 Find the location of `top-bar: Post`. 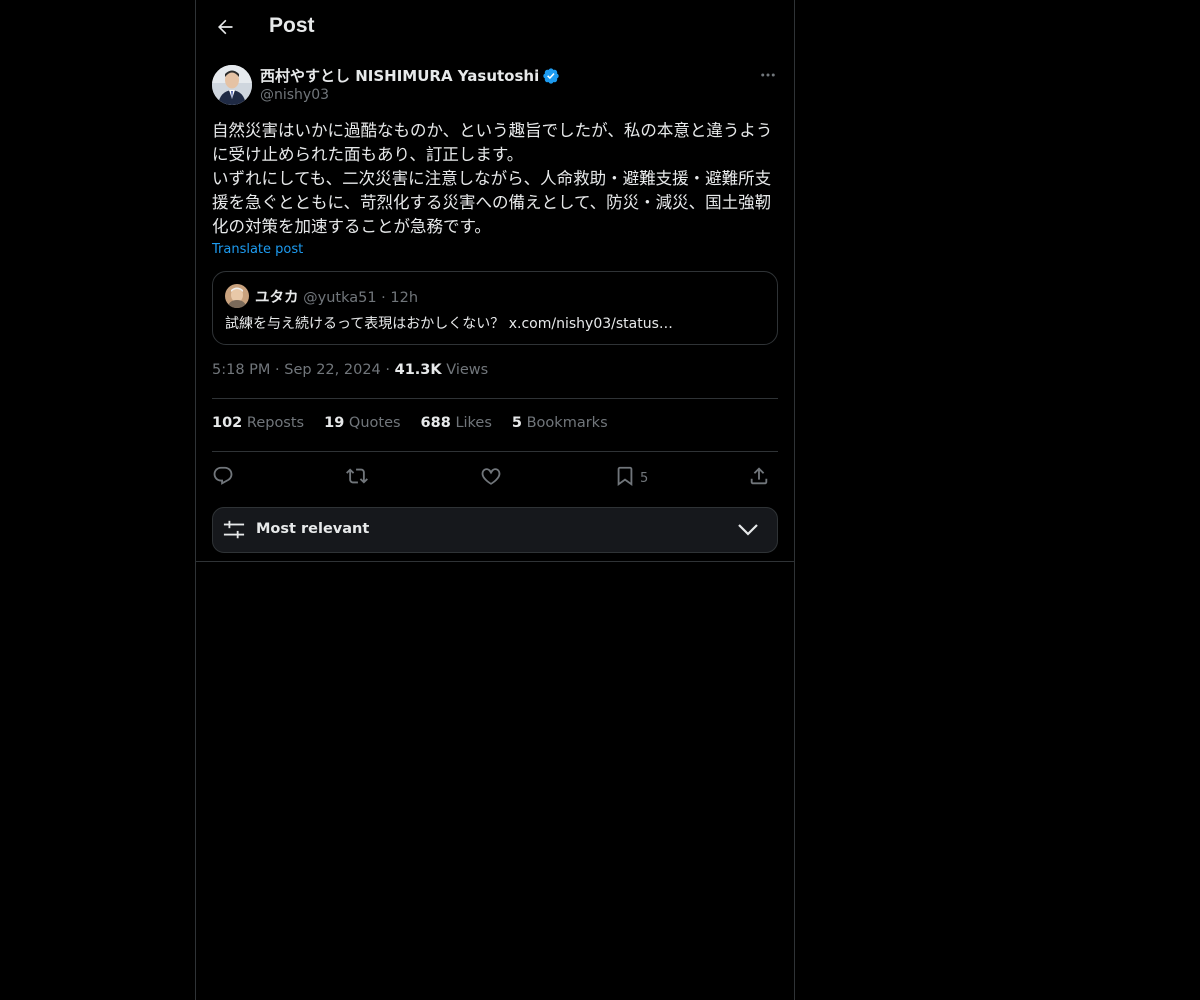

top-bar: Post is located at coordinates (495, 27).